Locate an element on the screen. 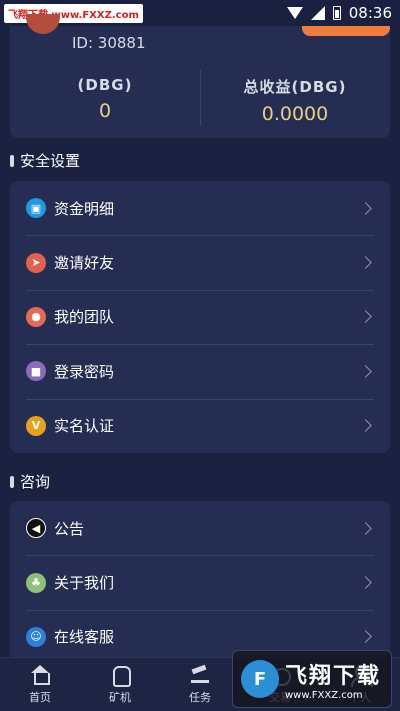 The image size is (400, 711). support-icon: ☺ is located at coordinates (36, 636).